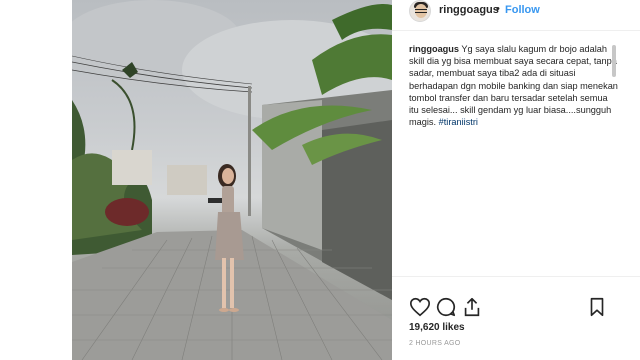 This screenshot has height=360, width=640. I want to click on likes-count: 19,620 likes, so click(437, 327).